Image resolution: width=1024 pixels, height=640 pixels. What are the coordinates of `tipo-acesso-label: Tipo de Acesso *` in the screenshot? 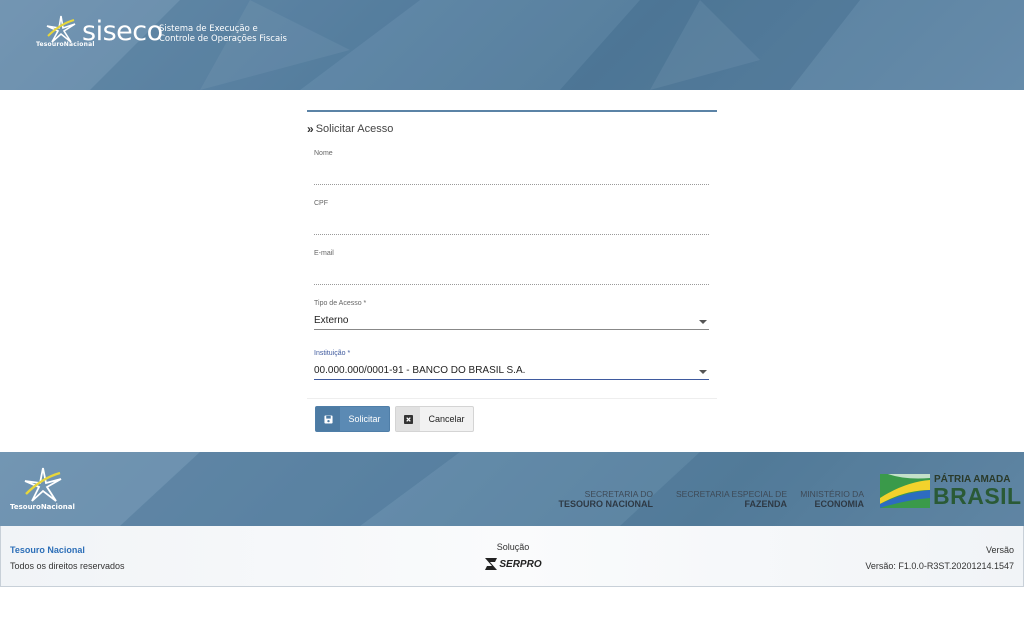 It's located at (340, 303).